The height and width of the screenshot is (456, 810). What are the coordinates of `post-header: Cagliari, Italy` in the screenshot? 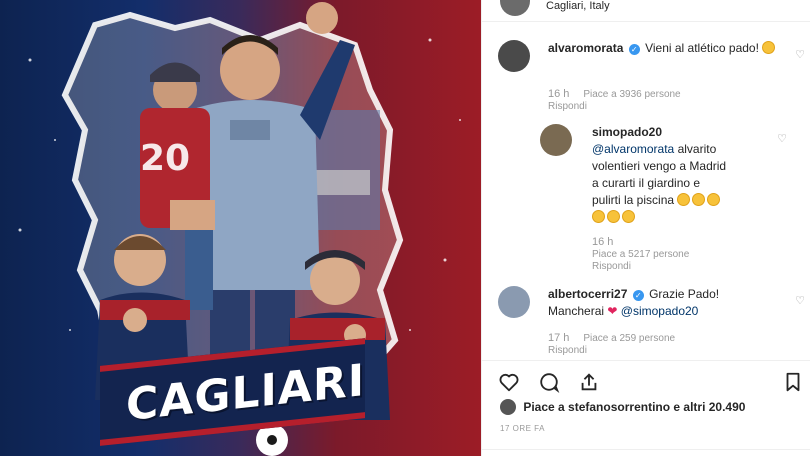 It's located at (646, 11).